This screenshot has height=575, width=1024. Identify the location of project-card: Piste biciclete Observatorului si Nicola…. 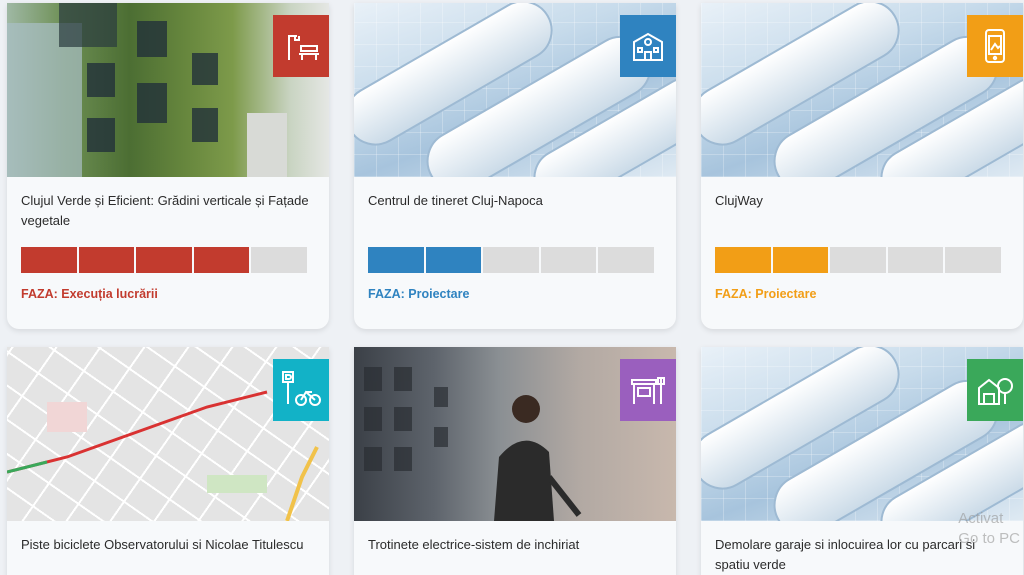
(168, 461).